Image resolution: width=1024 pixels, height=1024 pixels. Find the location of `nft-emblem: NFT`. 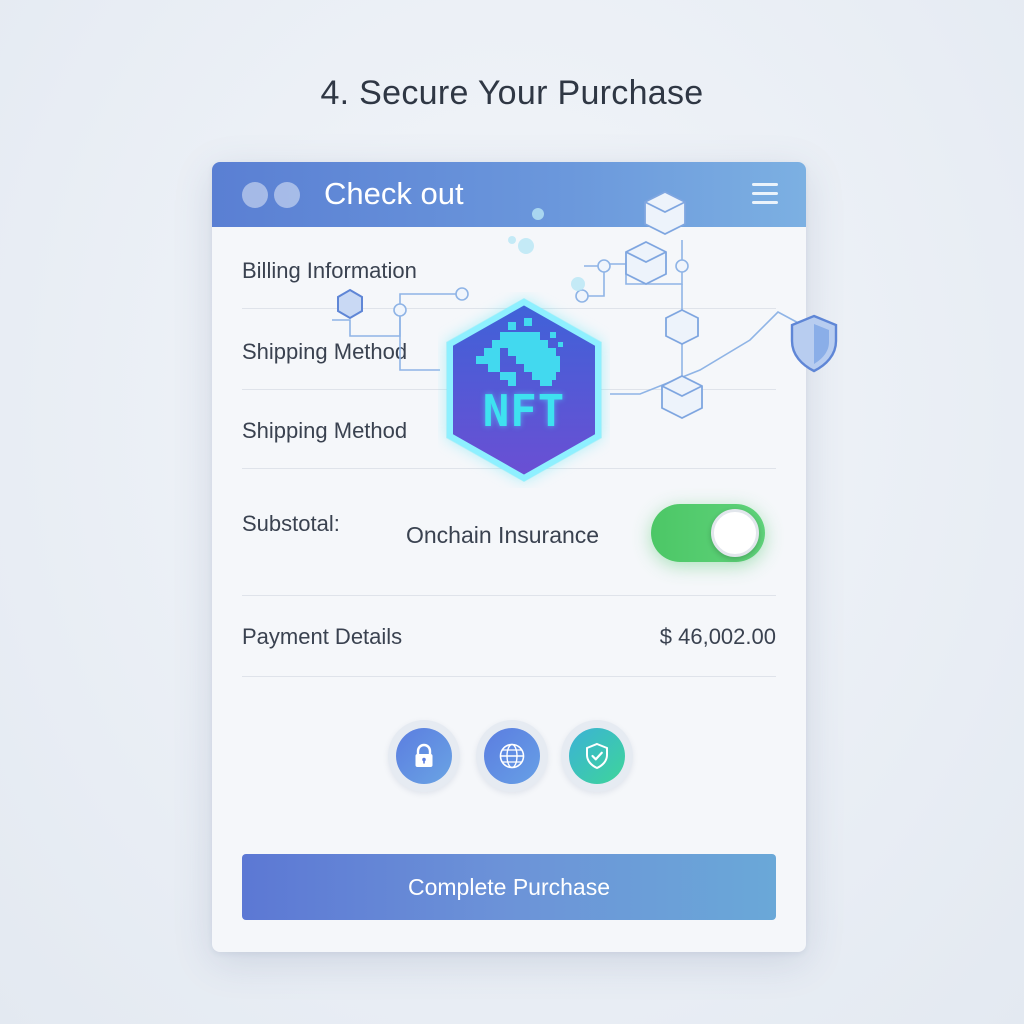

nft-emblem: NFT is located at coordinates (524, 390).